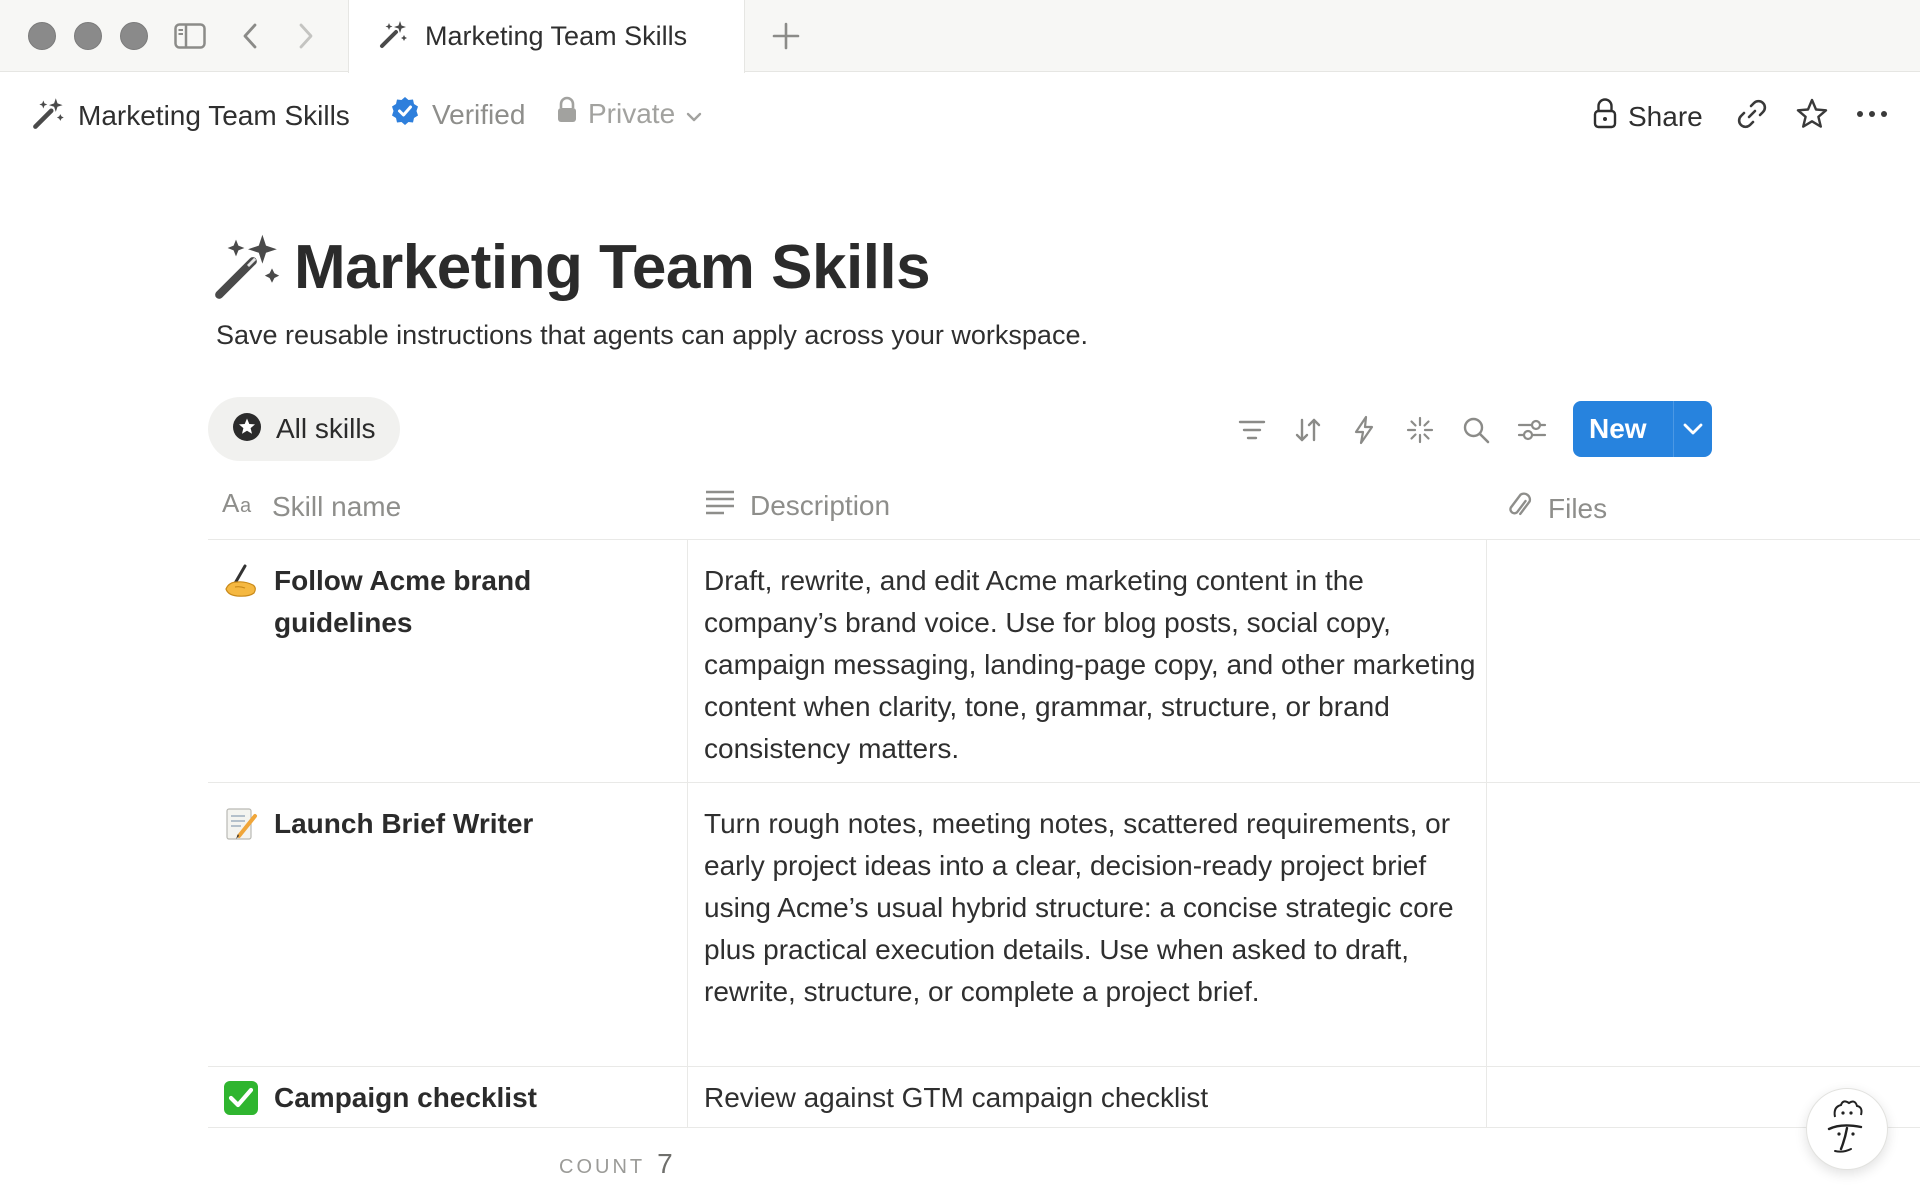  Describe the element at coordinates (134, 36) in the screenshot. I see `zoom-window-button` at that location.